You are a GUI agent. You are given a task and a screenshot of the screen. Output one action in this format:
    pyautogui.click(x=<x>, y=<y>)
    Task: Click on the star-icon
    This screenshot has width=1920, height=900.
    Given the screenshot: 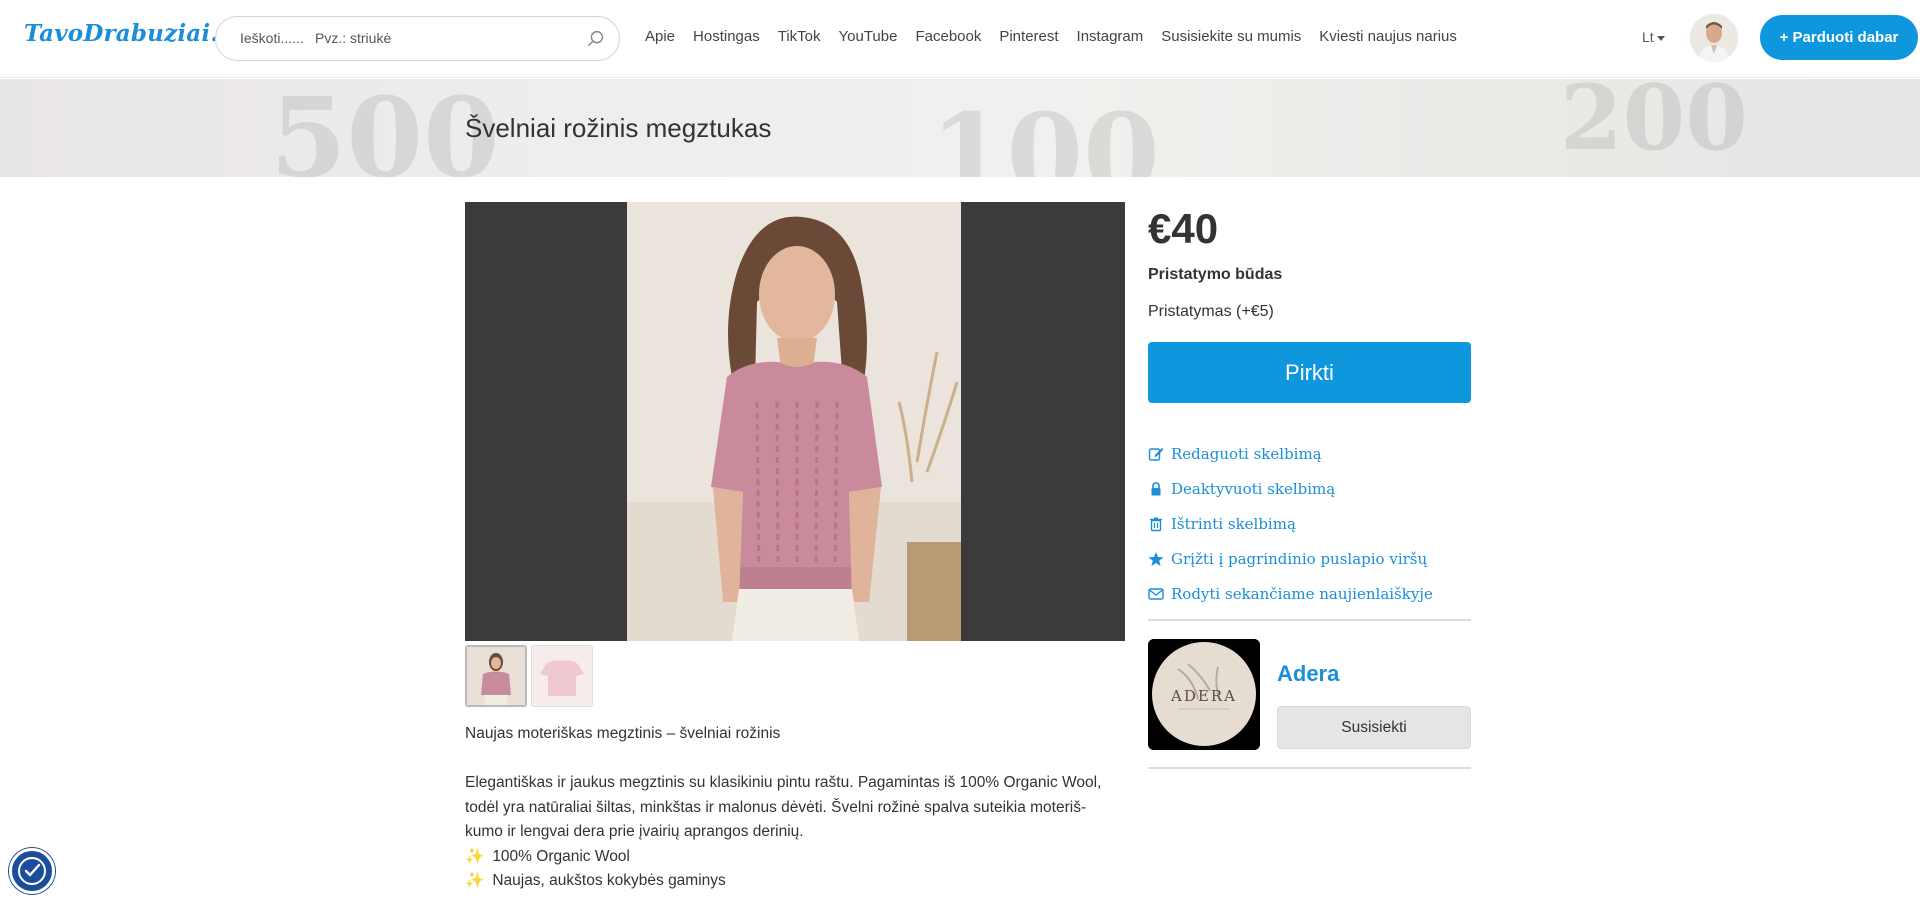 What is the action you would take?
    pyautogui.click(x=1156, y=558)
    